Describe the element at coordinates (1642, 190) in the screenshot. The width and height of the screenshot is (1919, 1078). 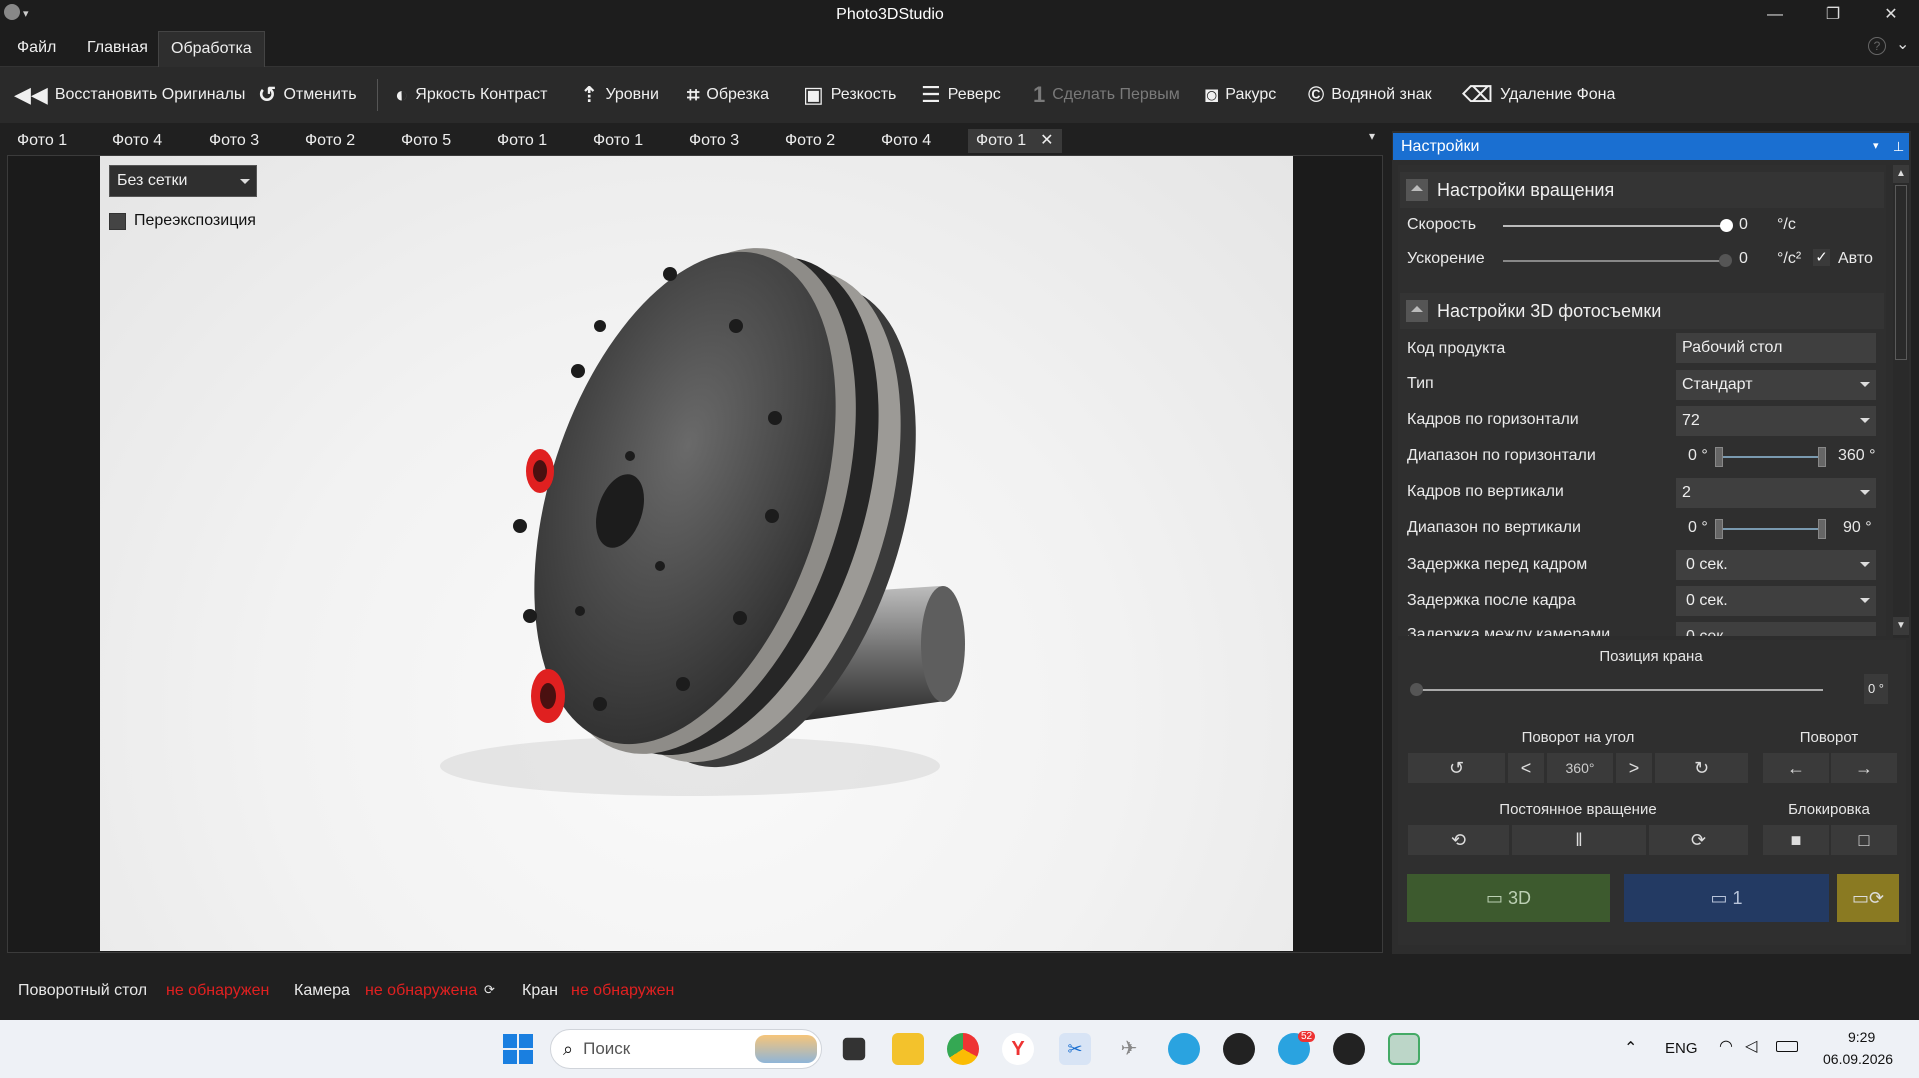
I see `rotation-settings-header: Настройки вращения` at that location.